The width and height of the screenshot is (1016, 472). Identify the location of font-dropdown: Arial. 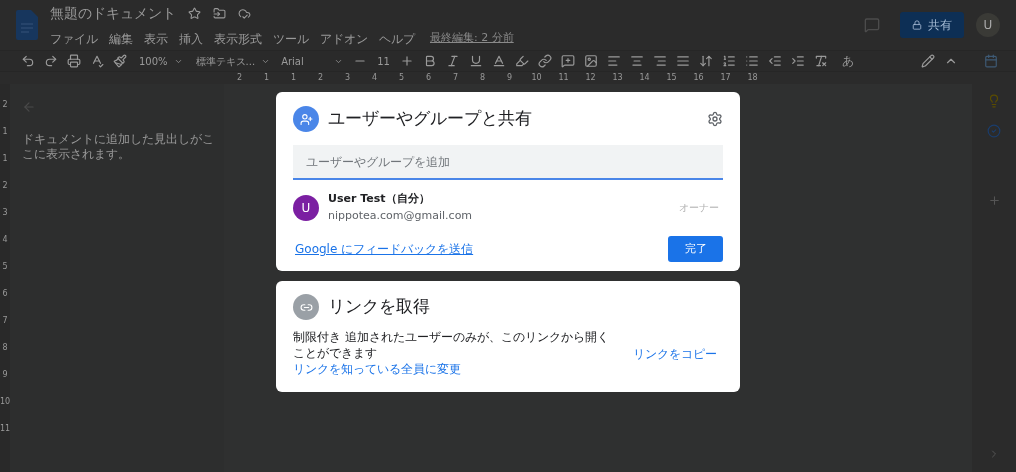
(312, 61).